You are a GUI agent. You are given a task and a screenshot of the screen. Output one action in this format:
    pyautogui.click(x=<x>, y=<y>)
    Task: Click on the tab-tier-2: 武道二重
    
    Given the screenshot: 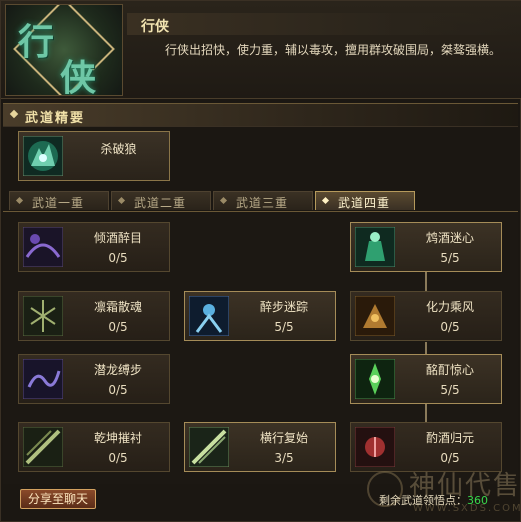 What is the action you would take?
    pyautogui.click(x=161, y=200)
    